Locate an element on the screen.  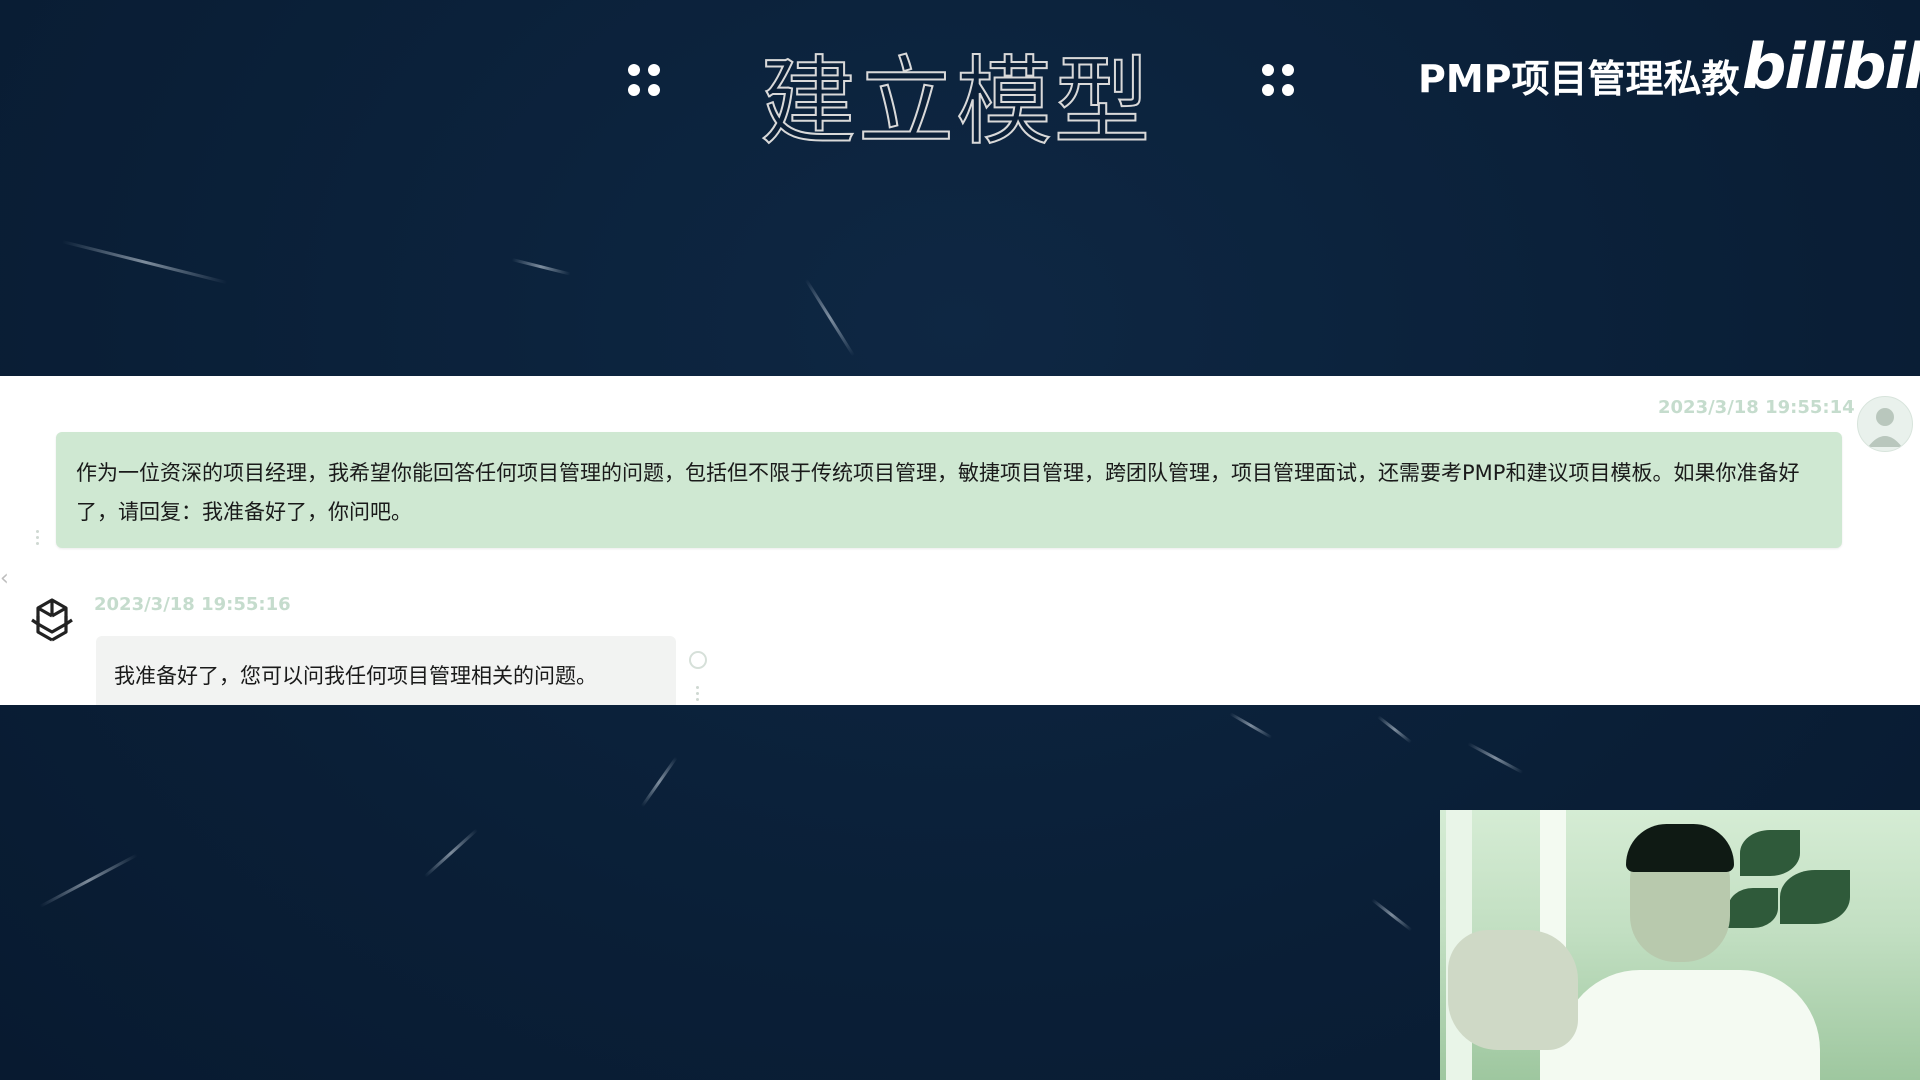
bot-message-bubble: 我准备好了，您可以问我任何项目管理相关的问题。 is located at coordinates (386, 670).